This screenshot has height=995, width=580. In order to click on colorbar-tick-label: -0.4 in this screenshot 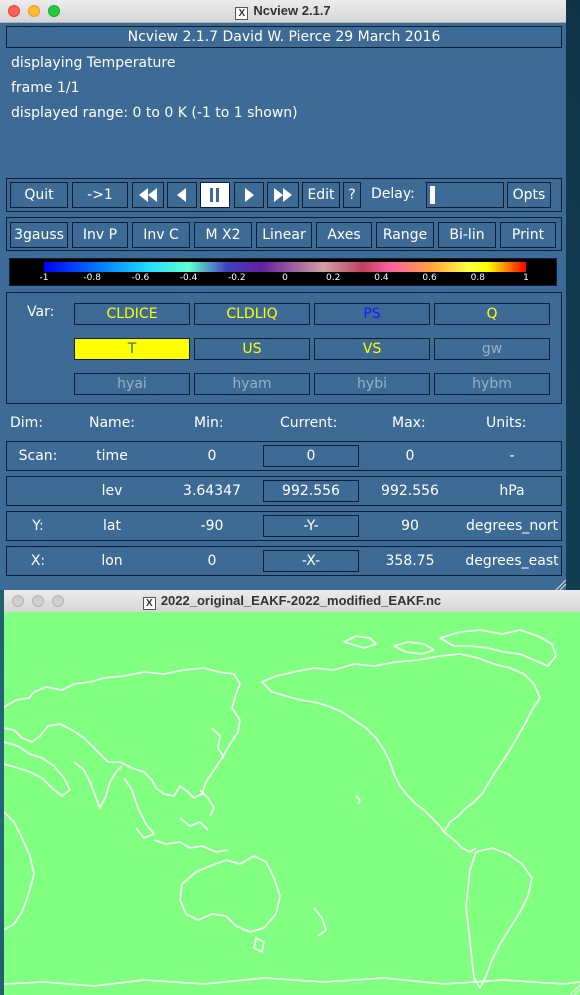, I will do `click(188, 278)`.